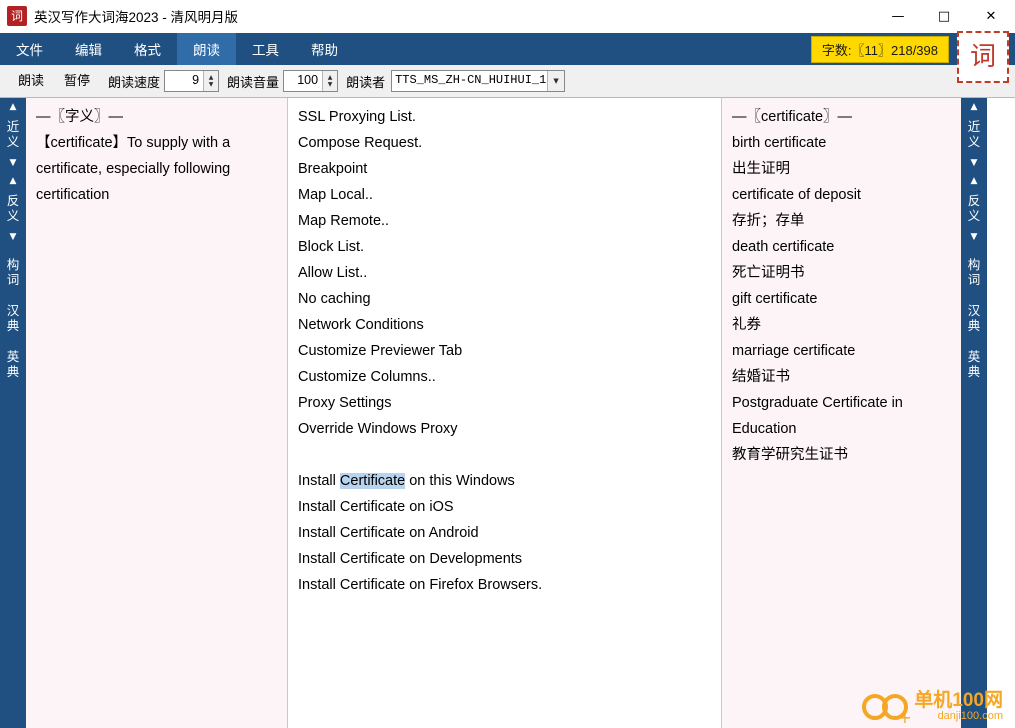  What do you see at coordinates (783, 247) in the screenshot?
I see `phrase-line: death certificate` at bounding box center [783, 247].